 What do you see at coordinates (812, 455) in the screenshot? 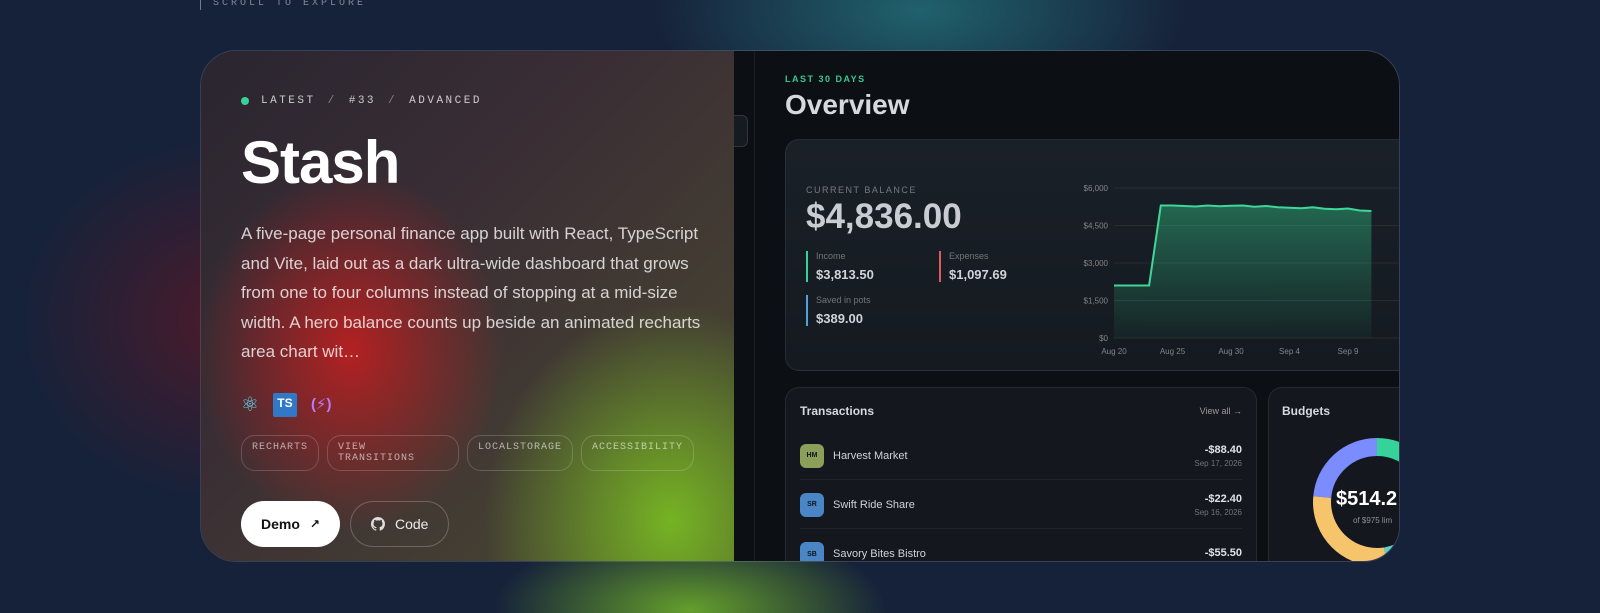
I see `merchant-avatar: HM` at bounding box center [812, 455].